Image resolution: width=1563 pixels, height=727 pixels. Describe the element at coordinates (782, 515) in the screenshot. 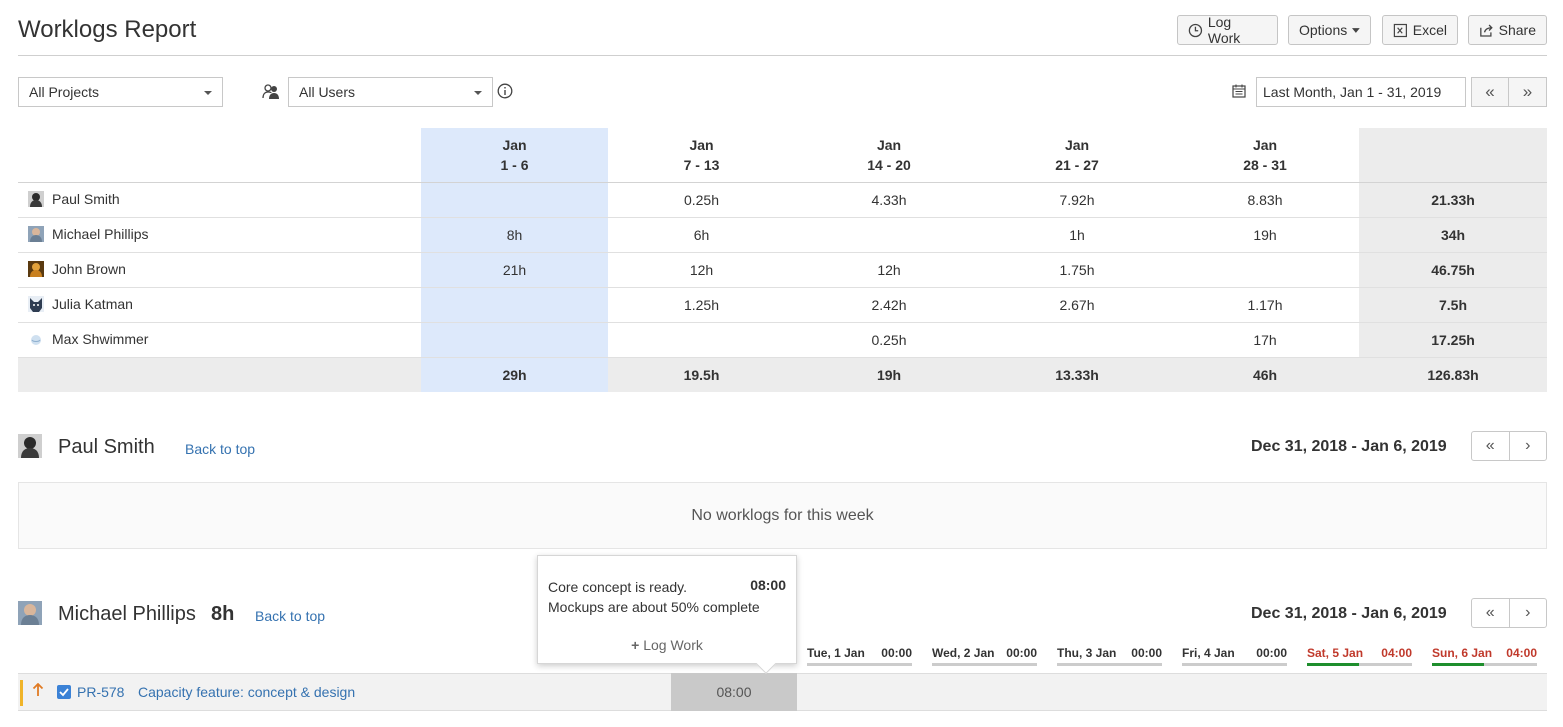

I see `empty-worklogs-message: No worklogs for this week` at that location.